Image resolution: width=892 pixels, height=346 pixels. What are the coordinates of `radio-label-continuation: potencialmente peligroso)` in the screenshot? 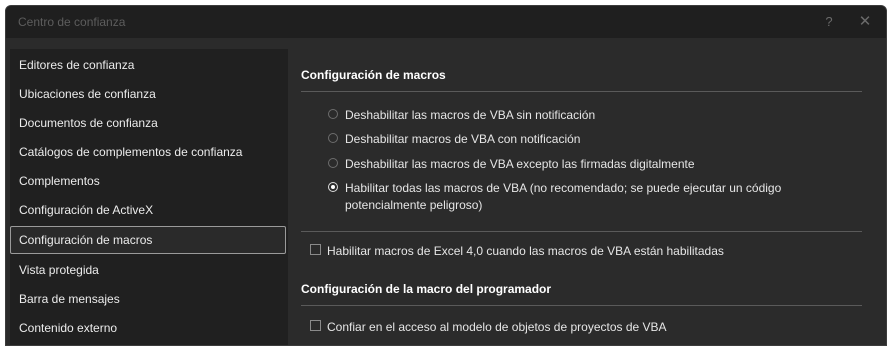 It's located at (414, 205).